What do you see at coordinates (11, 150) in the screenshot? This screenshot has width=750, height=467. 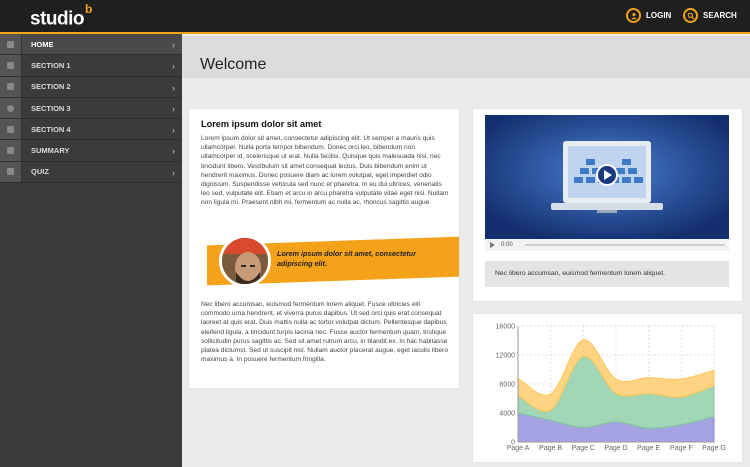 I see `thumb-icon` at bounding box center [11, 150].